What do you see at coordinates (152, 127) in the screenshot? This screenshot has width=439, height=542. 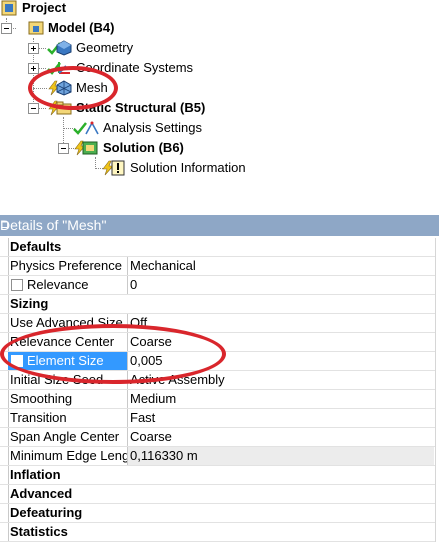 I see `tree-item-label: Analysis Settings` at bounding box center [152, 127].